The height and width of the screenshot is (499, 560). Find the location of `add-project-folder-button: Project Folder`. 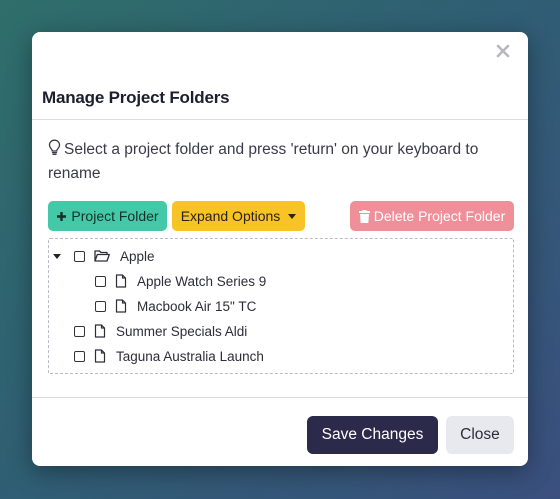

add-project-folder-button: Project Folder is located at coordinates (107, 216).